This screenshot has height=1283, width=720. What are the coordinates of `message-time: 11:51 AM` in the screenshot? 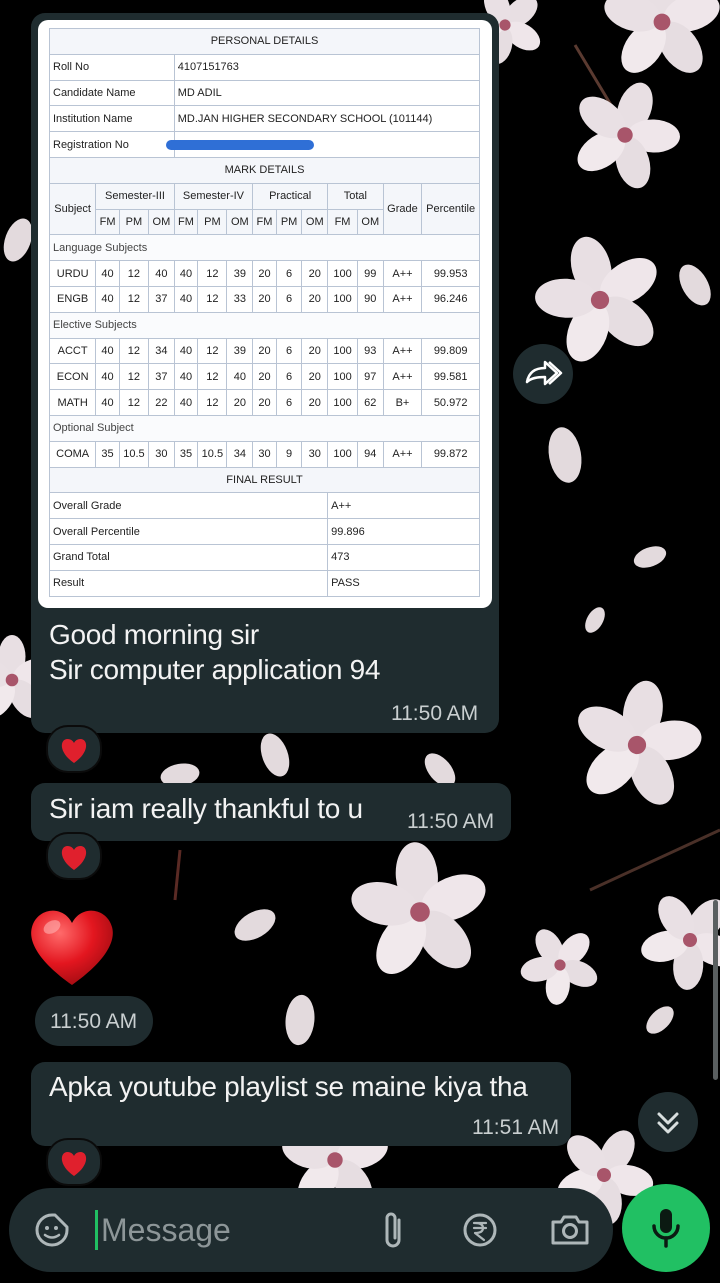 It's located at (516, 1127).